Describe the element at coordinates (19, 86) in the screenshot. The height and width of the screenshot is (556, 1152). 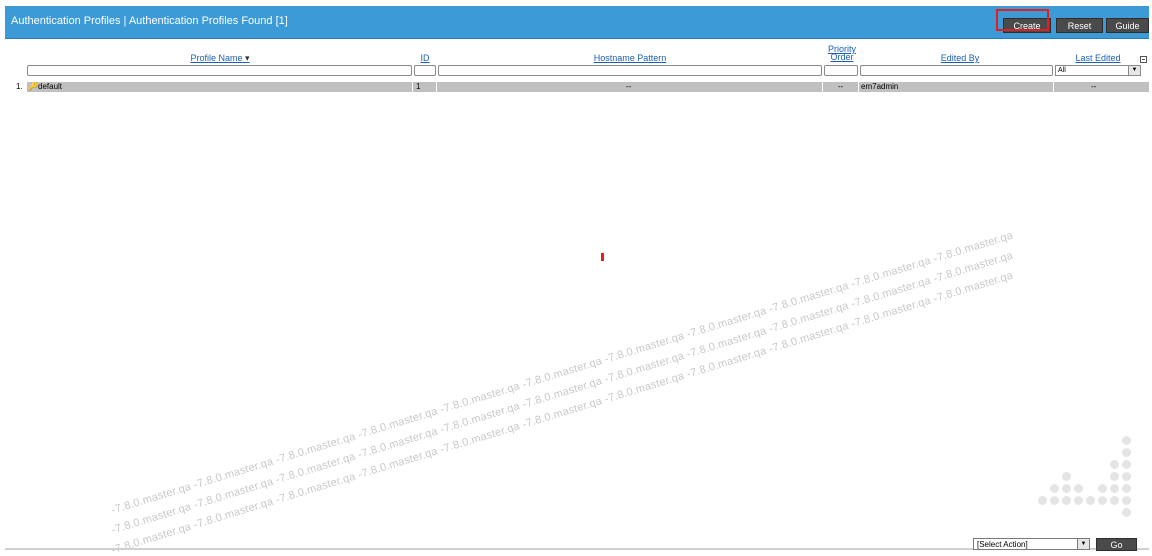
I see `row-number: 1.` at that location.